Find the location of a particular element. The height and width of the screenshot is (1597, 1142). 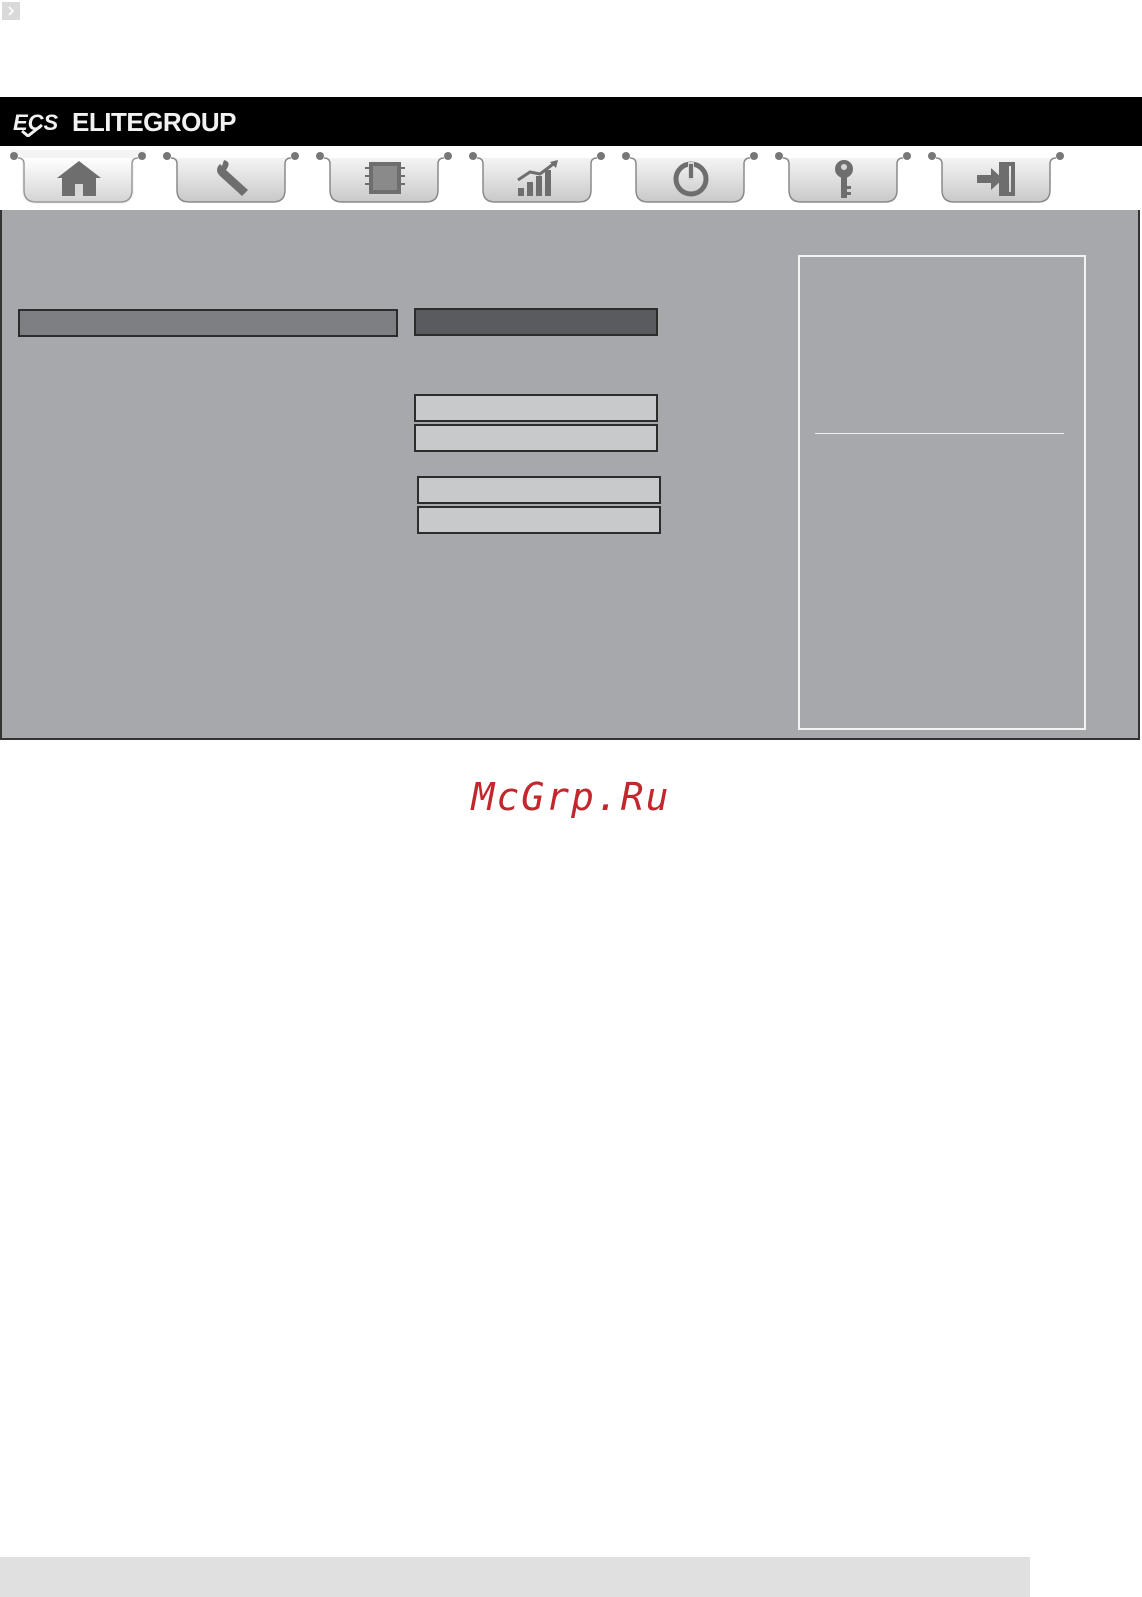

expand-button is located at coordinates (11, 11).